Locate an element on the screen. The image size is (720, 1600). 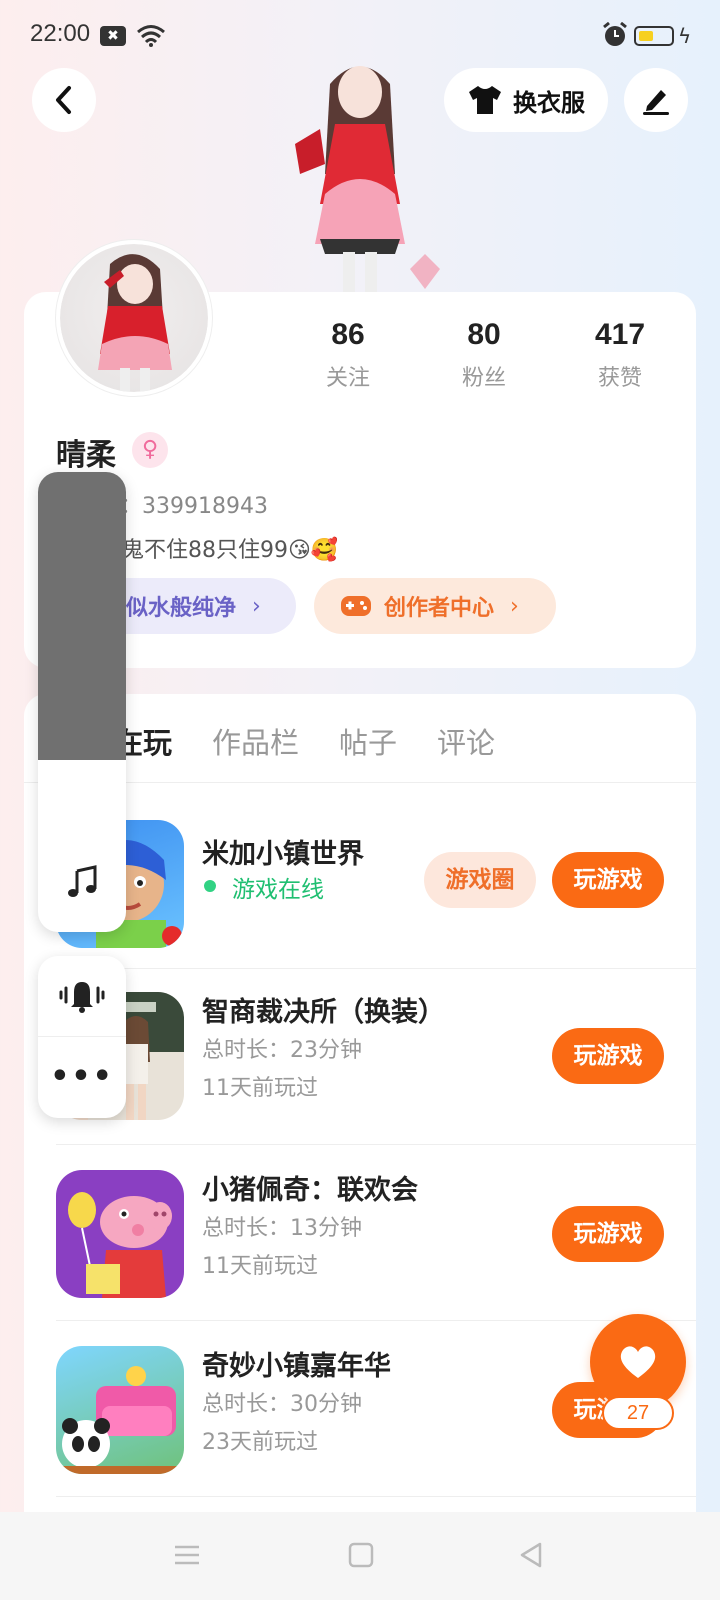
pen-icon is located at coordinates (656, 102).